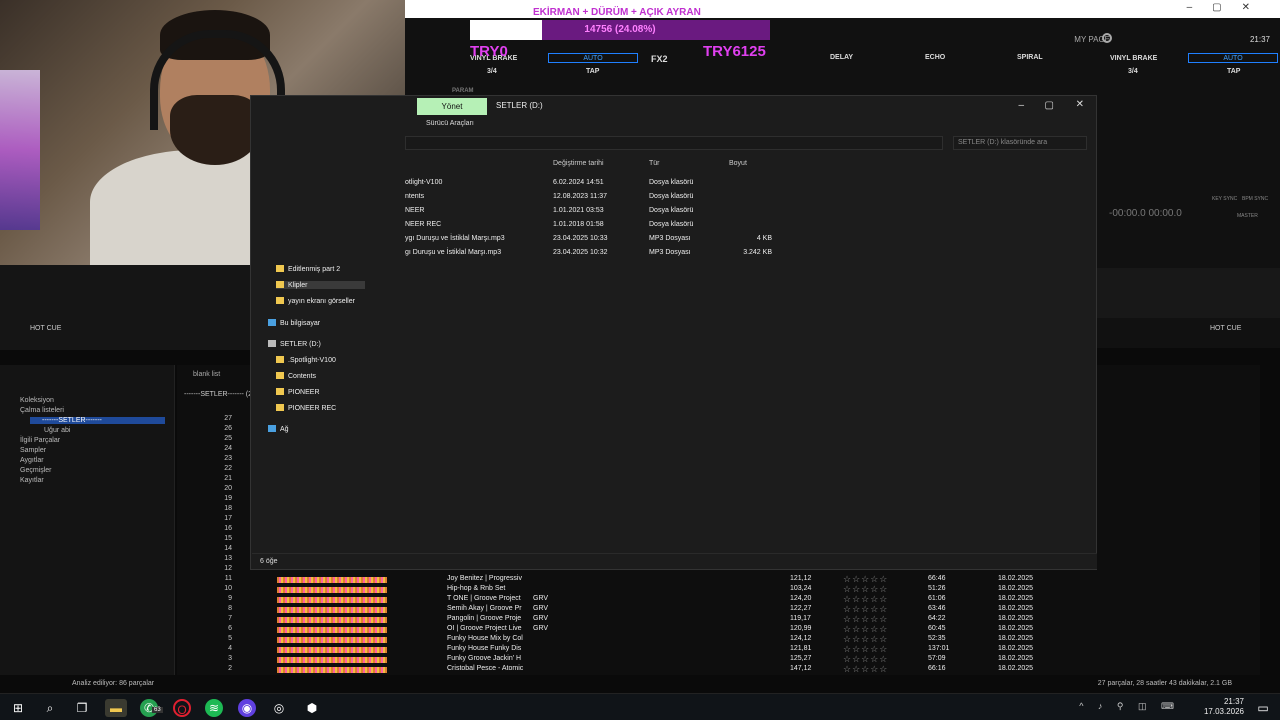 The width and height of the screenshot is (1280, 720). What do you see at coordinates (294, 323) in the screenshot?
I see `nav-this-pc: Bu bilgisayar` at bounding box center [294, 323].